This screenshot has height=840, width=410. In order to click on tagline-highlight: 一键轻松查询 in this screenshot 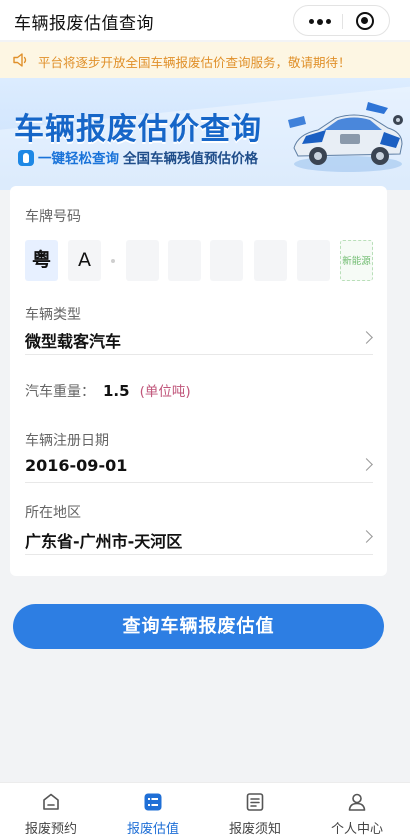, I will do `click(78, 159)`.